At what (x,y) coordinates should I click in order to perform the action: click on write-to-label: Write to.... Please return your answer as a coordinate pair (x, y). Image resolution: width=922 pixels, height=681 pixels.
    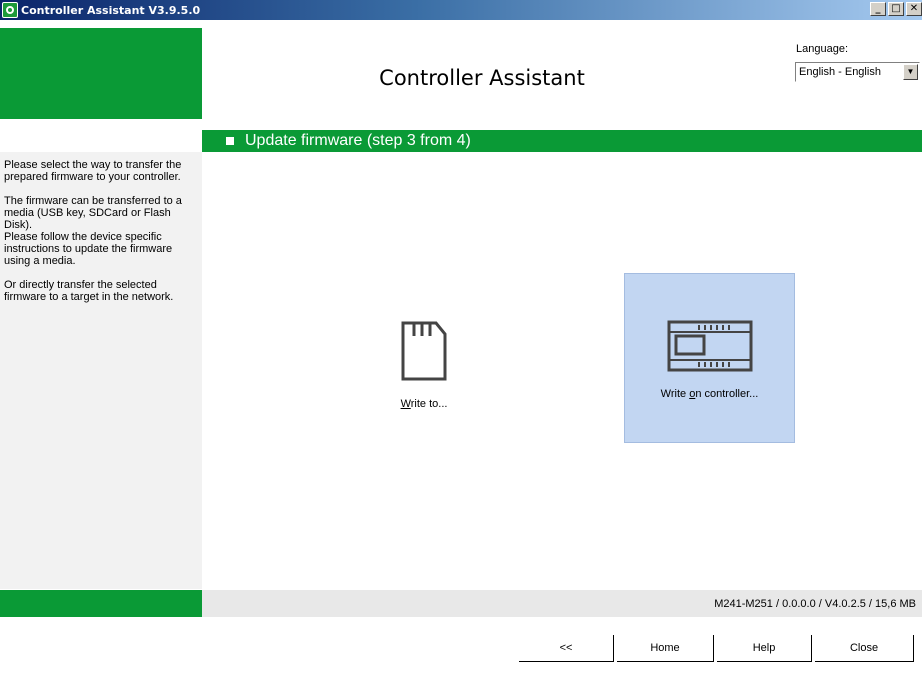
    Looking at the image, I should click on (424, 404).